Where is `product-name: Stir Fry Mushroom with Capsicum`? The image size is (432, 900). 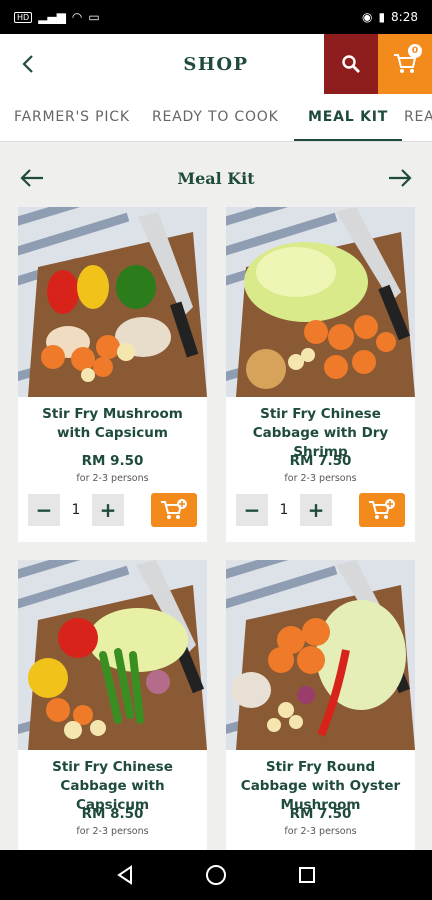
product-name: Stir Fry Mushroom with Capsicum is located at coordinates (112, 423).